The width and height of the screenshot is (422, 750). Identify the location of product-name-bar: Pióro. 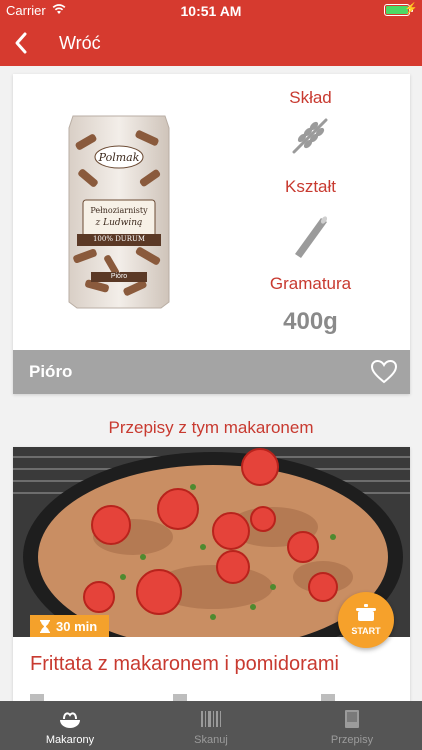
(211, 372).